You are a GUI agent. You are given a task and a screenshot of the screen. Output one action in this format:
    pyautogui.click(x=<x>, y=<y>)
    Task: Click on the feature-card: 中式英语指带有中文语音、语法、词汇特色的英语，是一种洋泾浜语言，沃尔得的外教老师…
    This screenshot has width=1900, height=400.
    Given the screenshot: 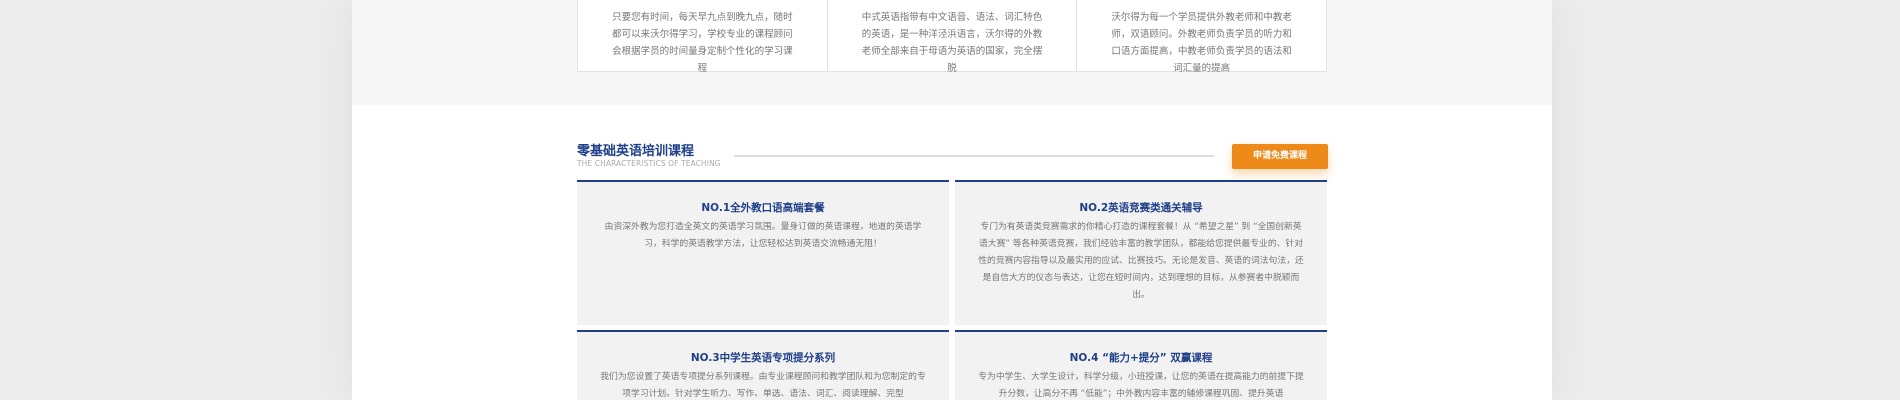 What is the action you would take?
    pyautogui.click(x=953, y=37)
    